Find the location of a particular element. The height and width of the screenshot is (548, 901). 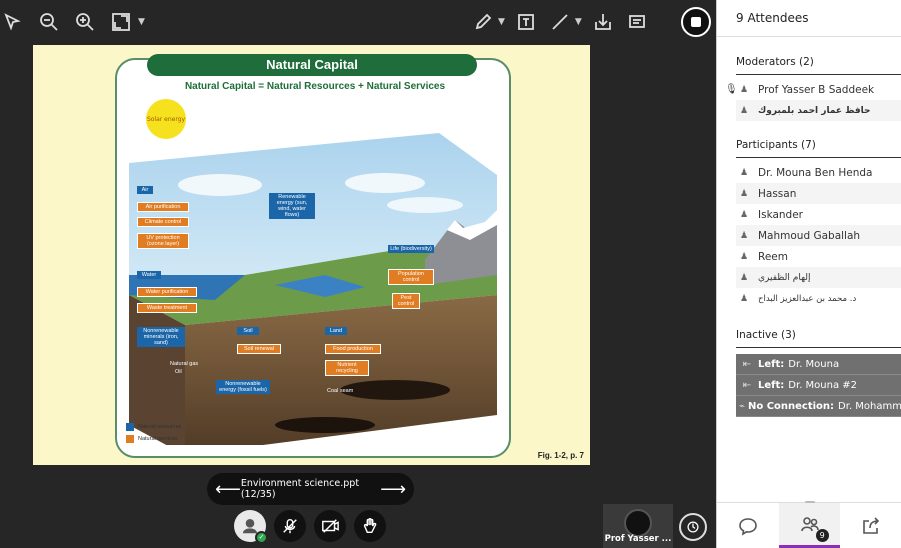

pen-dropdown-chevron-icon: ▼ is located at coordinates (501, 22).